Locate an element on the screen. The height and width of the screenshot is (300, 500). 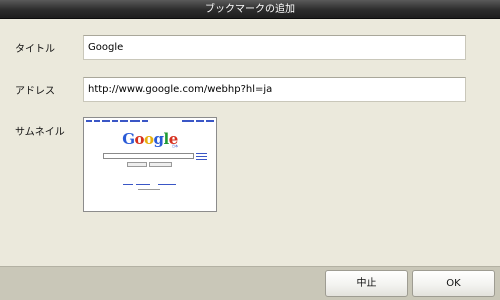
address-field: http://www.google.com/webhp?hl=ja is located at coordinates (274, 89).